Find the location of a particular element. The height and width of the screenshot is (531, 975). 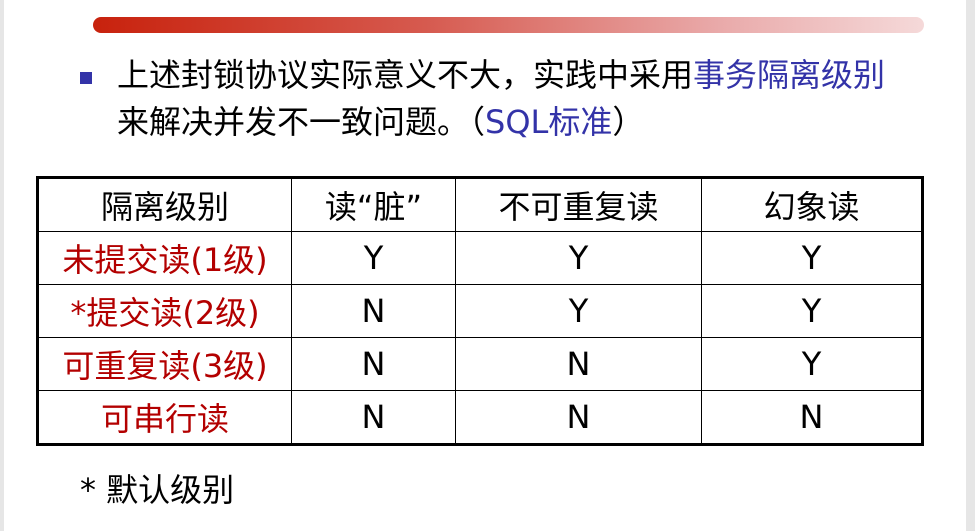

sql-standard-label: SQL标准 is located at coordinates (549, 122).